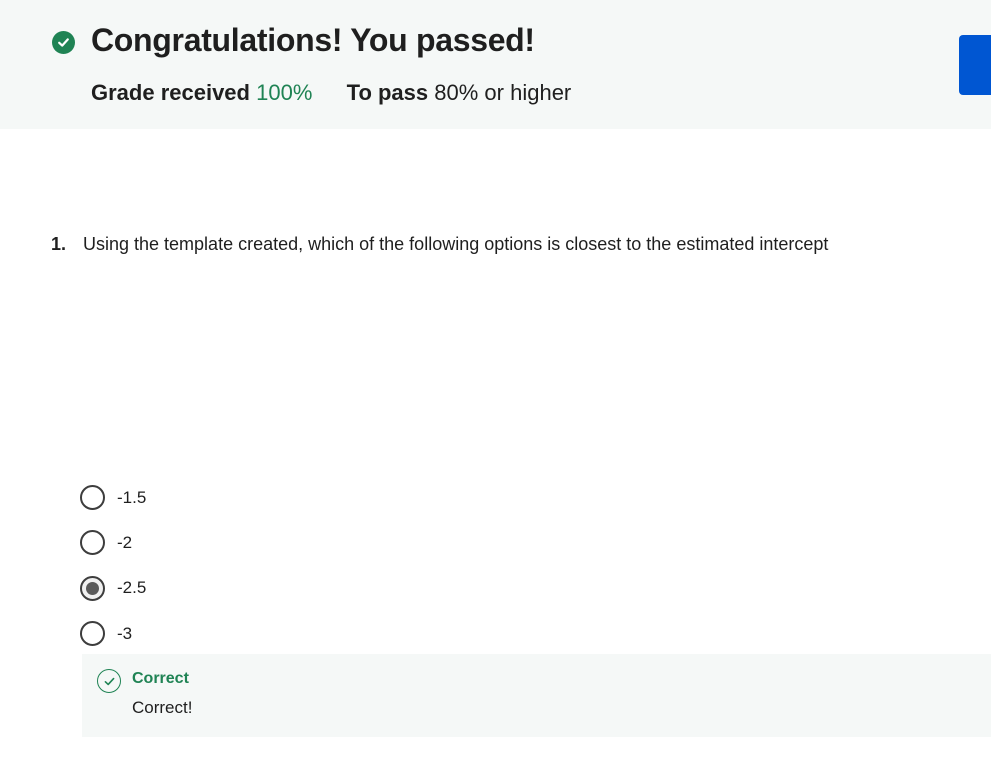 This screenshot has width=991, height=758. What do you see at coordinates (132, 497) in the screenshot?
I see `option-label: -1.5` at bounding box center [132, 497].